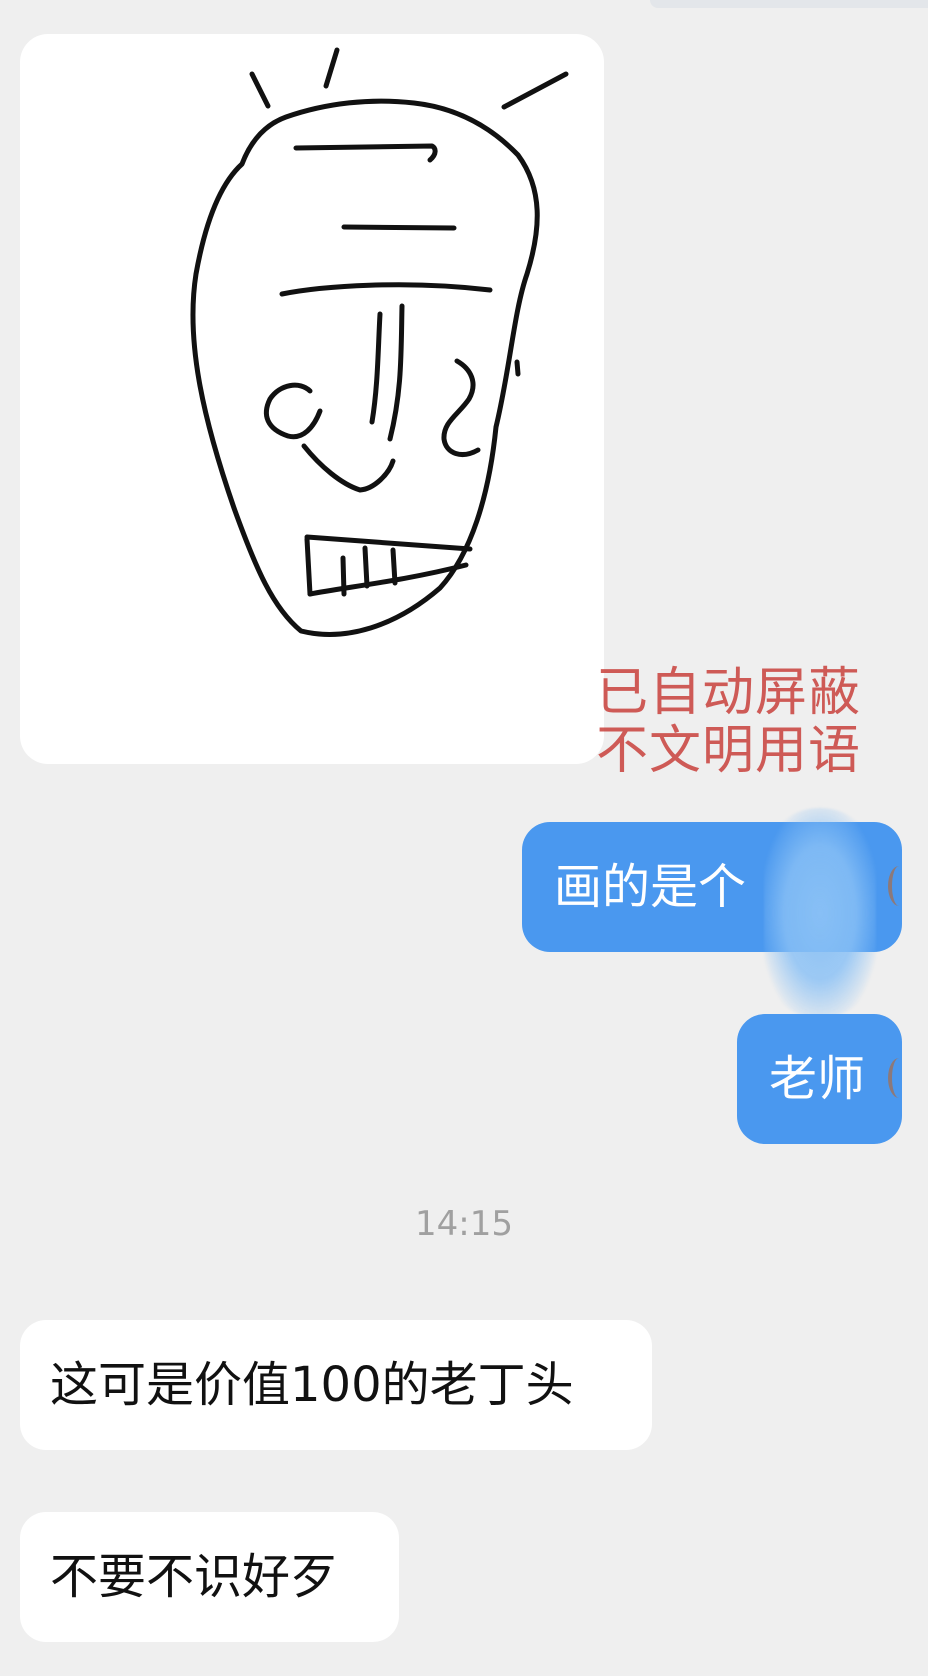  Describe the element at coordinates (312, 1385) in the screenshot. I see `message-text: 这可是价值100的老丁头` at that location.